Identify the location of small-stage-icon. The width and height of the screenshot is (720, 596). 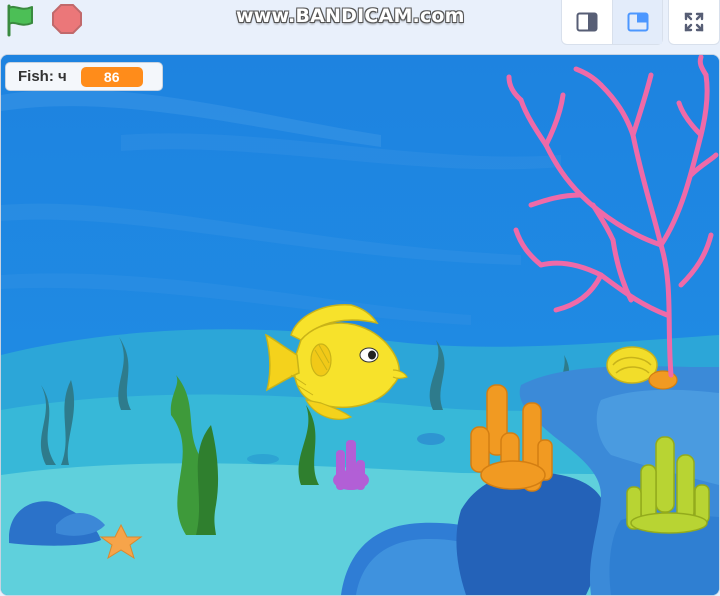
(586, 22).